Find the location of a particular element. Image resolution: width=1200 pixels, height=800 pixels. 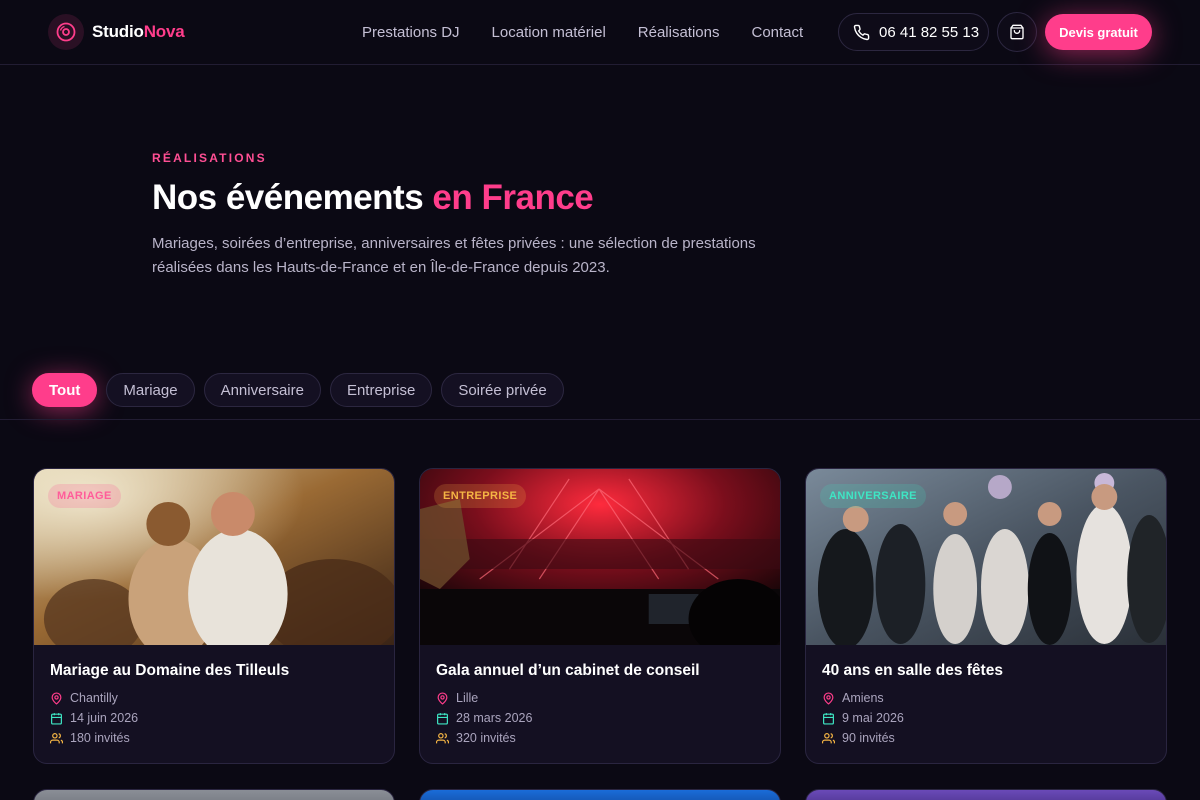

filter-anniversaire: Anniversaire is located at coordinates (262, 390).